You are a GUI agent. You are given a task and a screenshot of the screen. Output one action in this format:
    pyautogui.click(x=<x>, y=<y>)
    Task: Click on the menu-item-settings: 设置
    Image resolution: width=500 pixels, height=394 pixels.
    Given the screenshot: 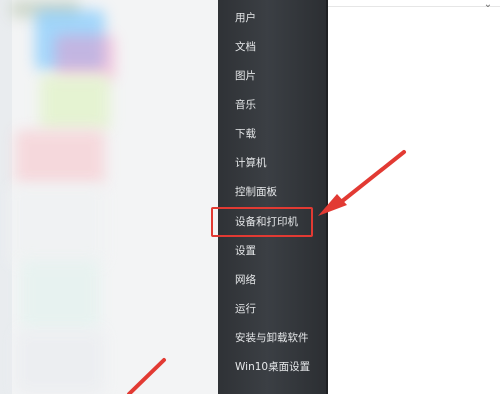 What is the action you would take?
    pyautogui.click(x=273, y=251)
    